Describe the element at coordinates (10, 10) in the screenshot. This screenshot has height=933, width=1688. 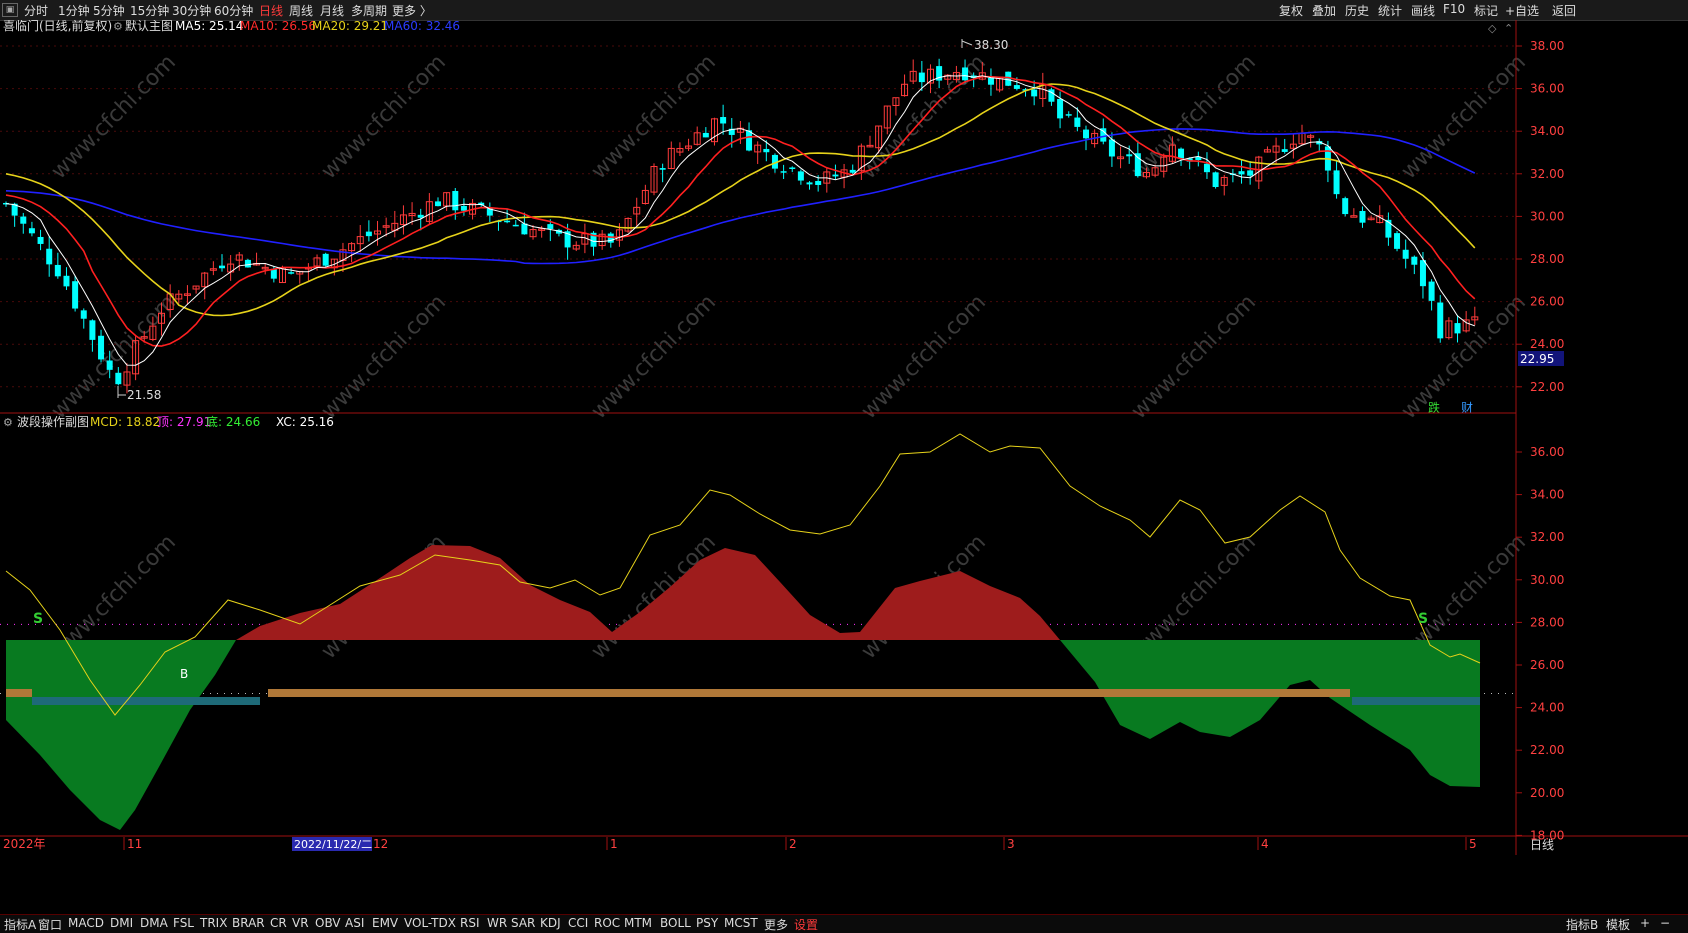
I see `system-menu-icon: ▣` at that location.